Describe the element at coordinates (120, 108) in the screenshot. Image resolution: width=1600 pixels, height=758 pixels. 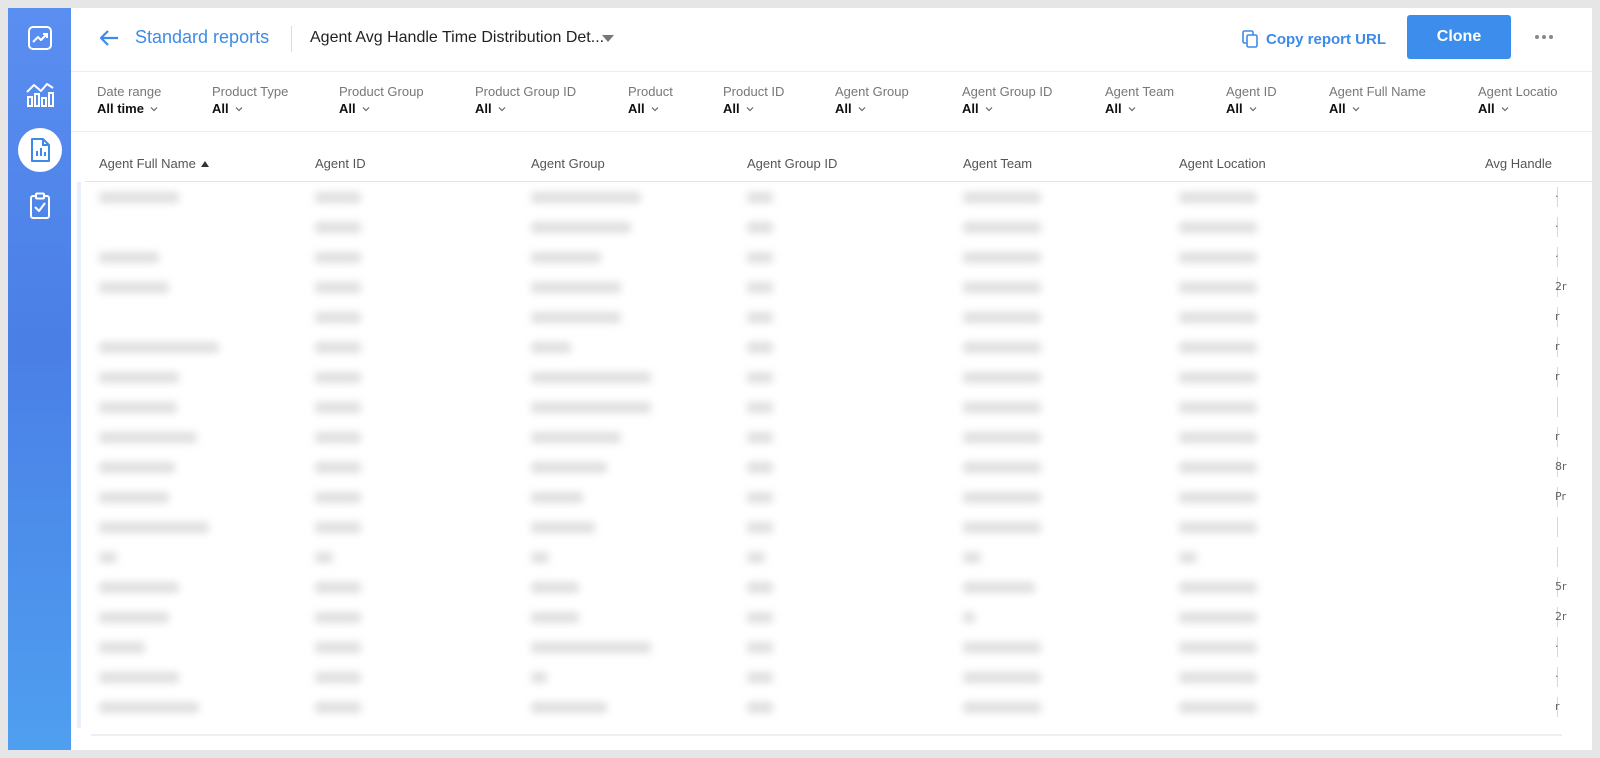
I see `filter-value-text: All time` at that location.